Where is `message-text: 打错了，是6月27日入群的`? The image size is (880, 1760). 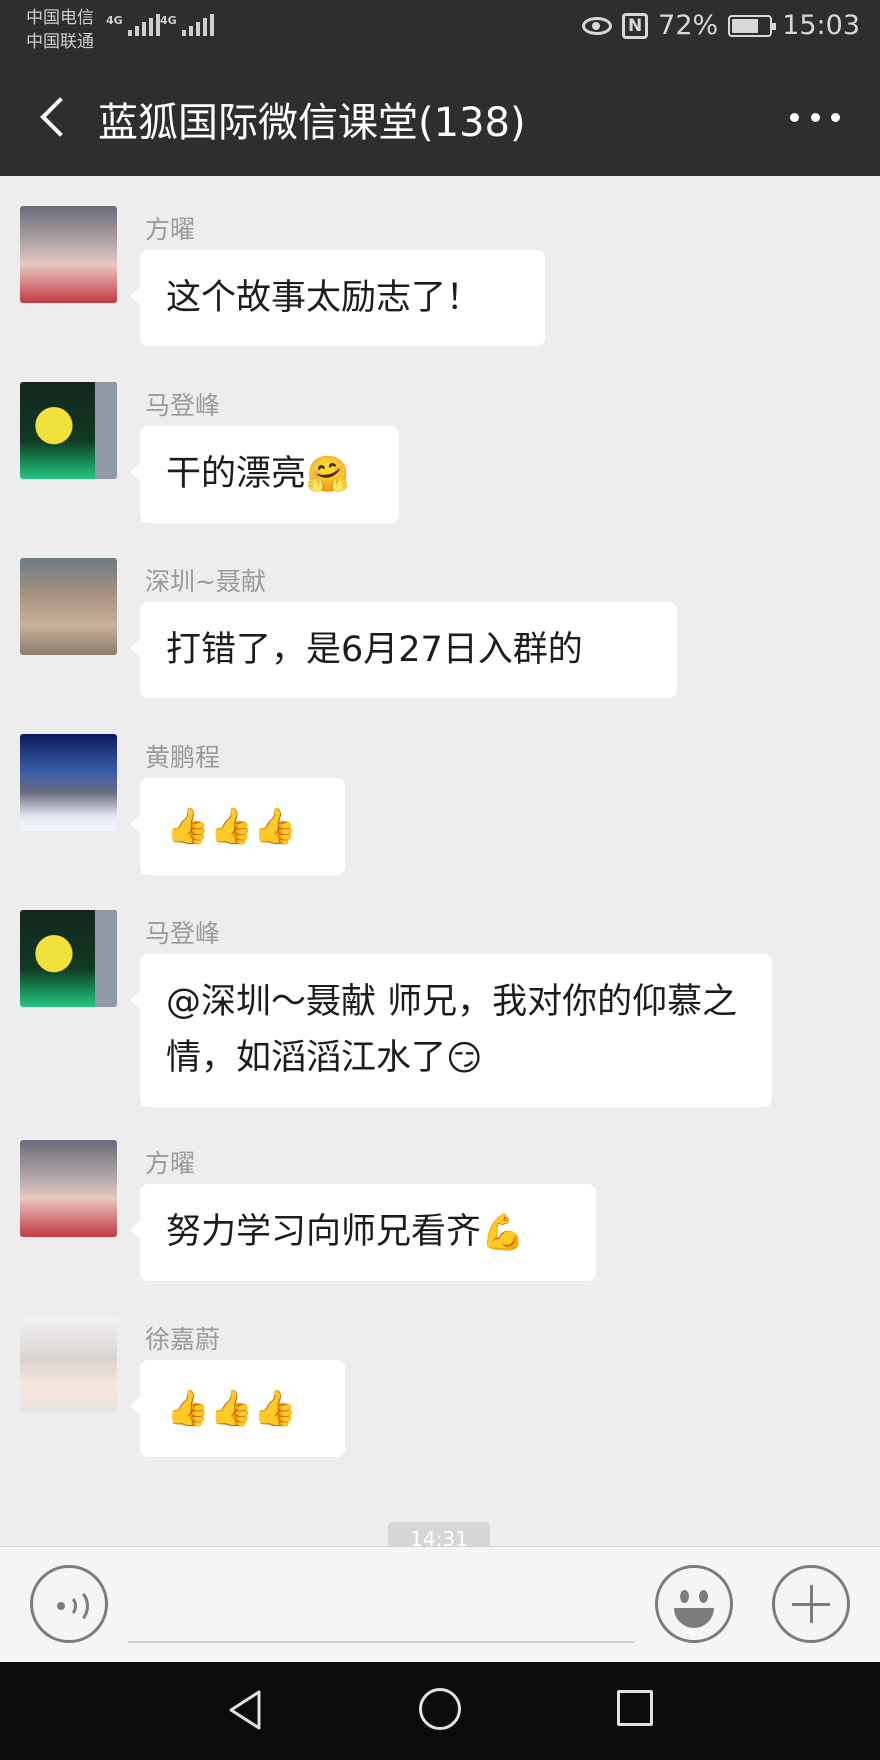 message-text: 打错了，是6月27日入群的 is located at coordinates (374, 650).